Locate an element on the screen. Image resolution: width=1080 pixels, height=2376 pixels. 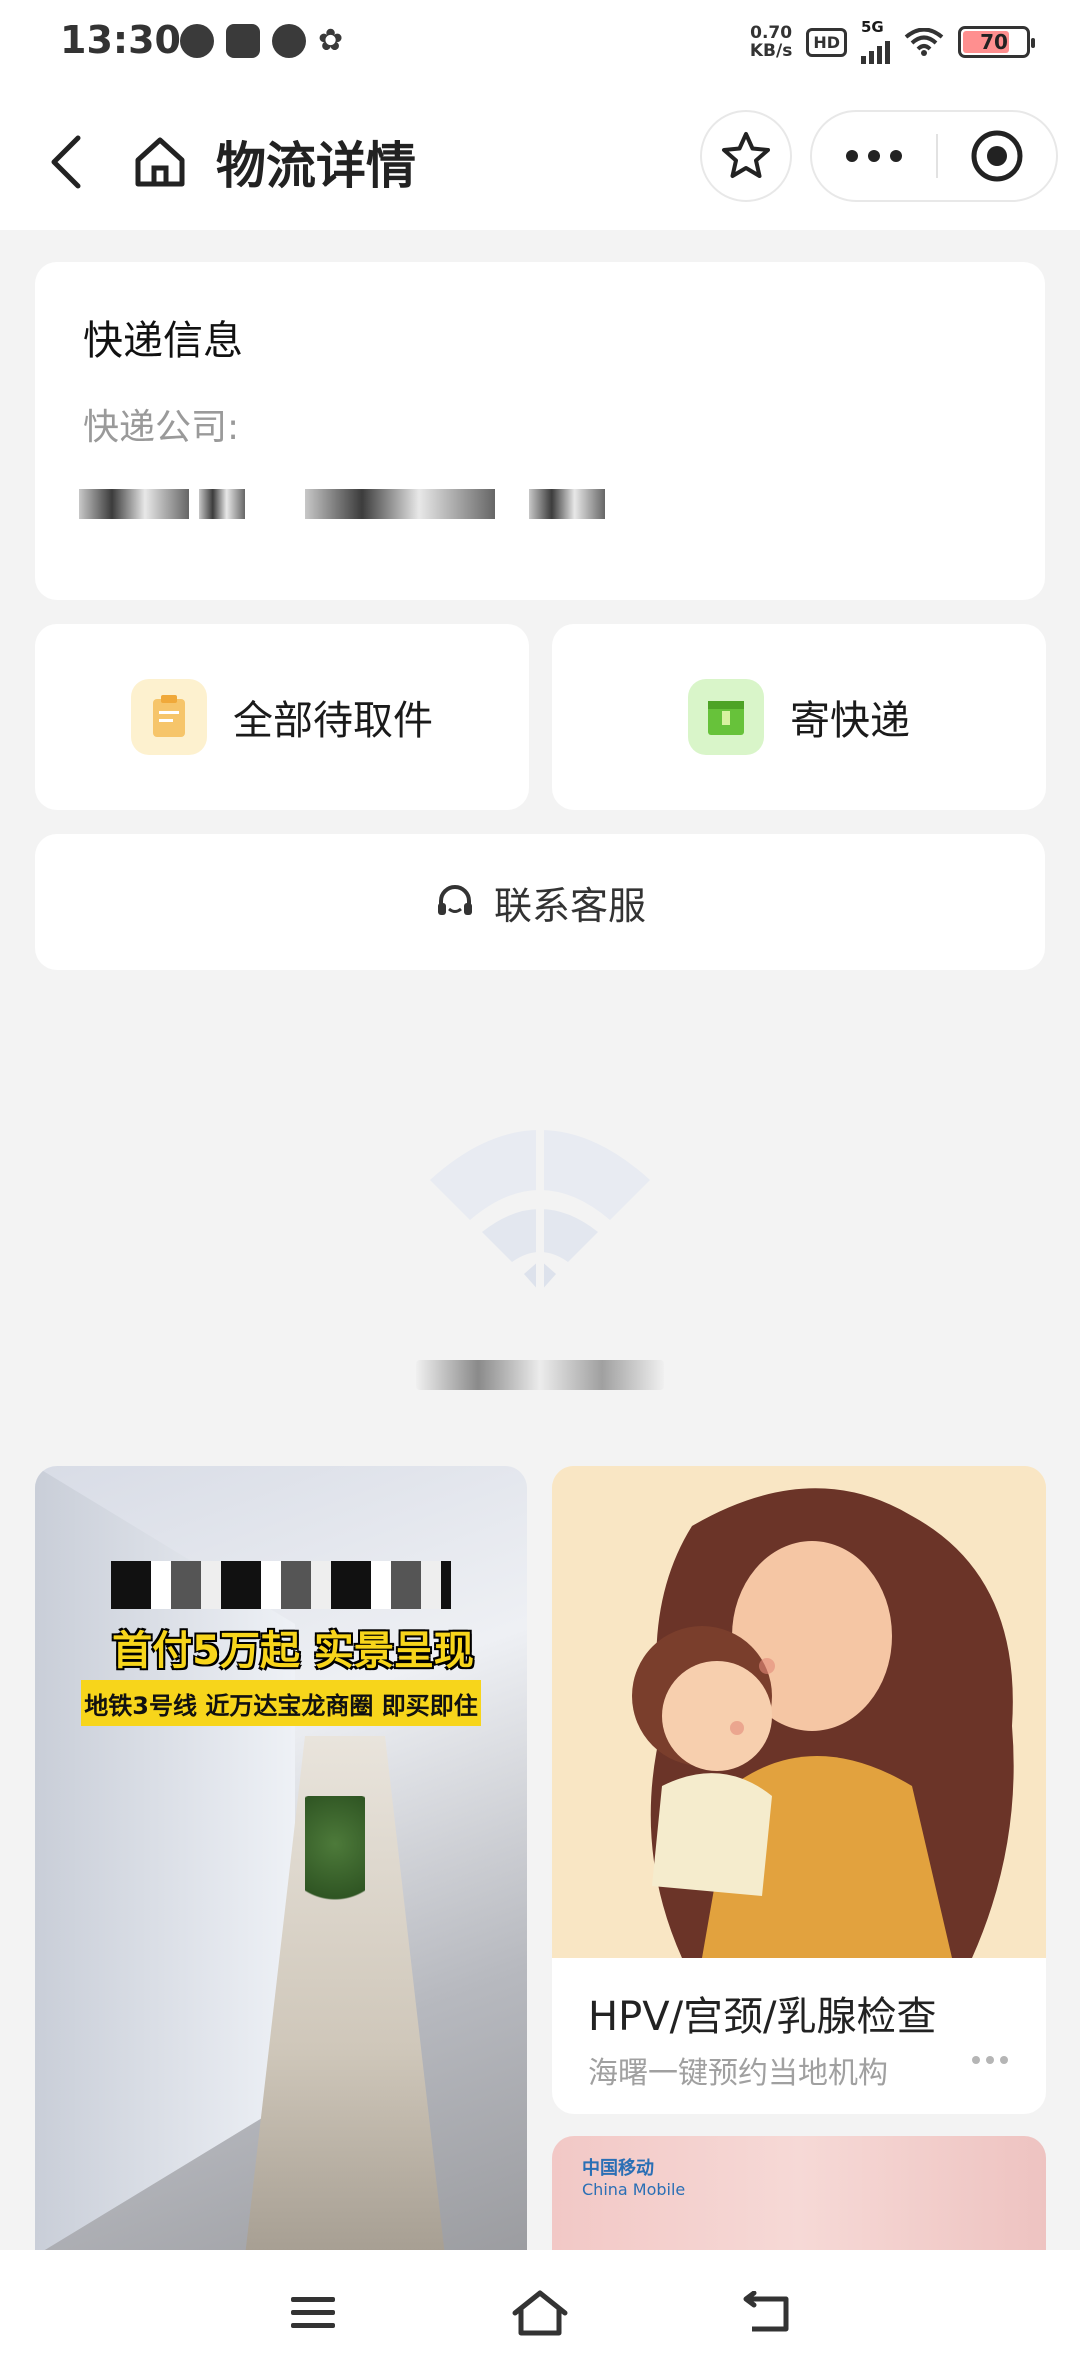
status-time: 13:30 is located at coordinates (120, 40).